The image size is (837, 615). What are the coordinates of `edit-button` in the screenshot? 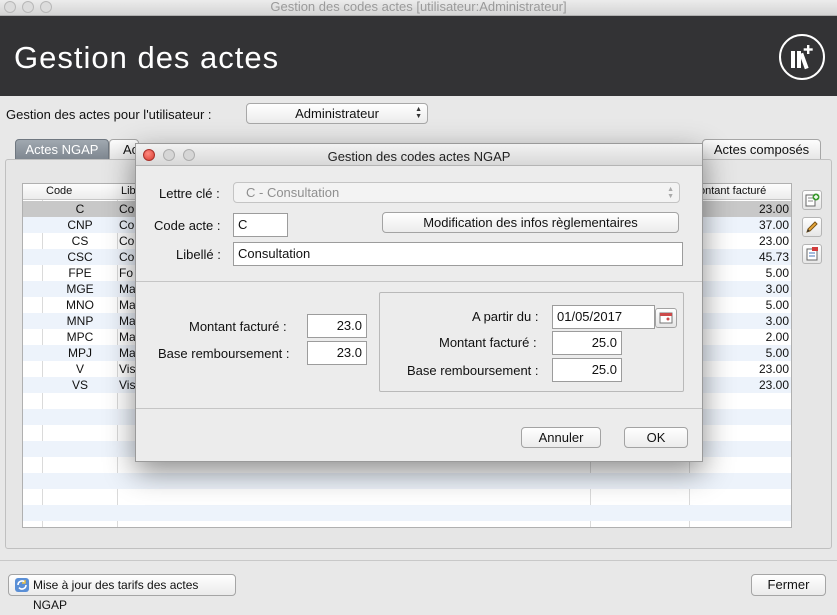 It's located at (812, 227).